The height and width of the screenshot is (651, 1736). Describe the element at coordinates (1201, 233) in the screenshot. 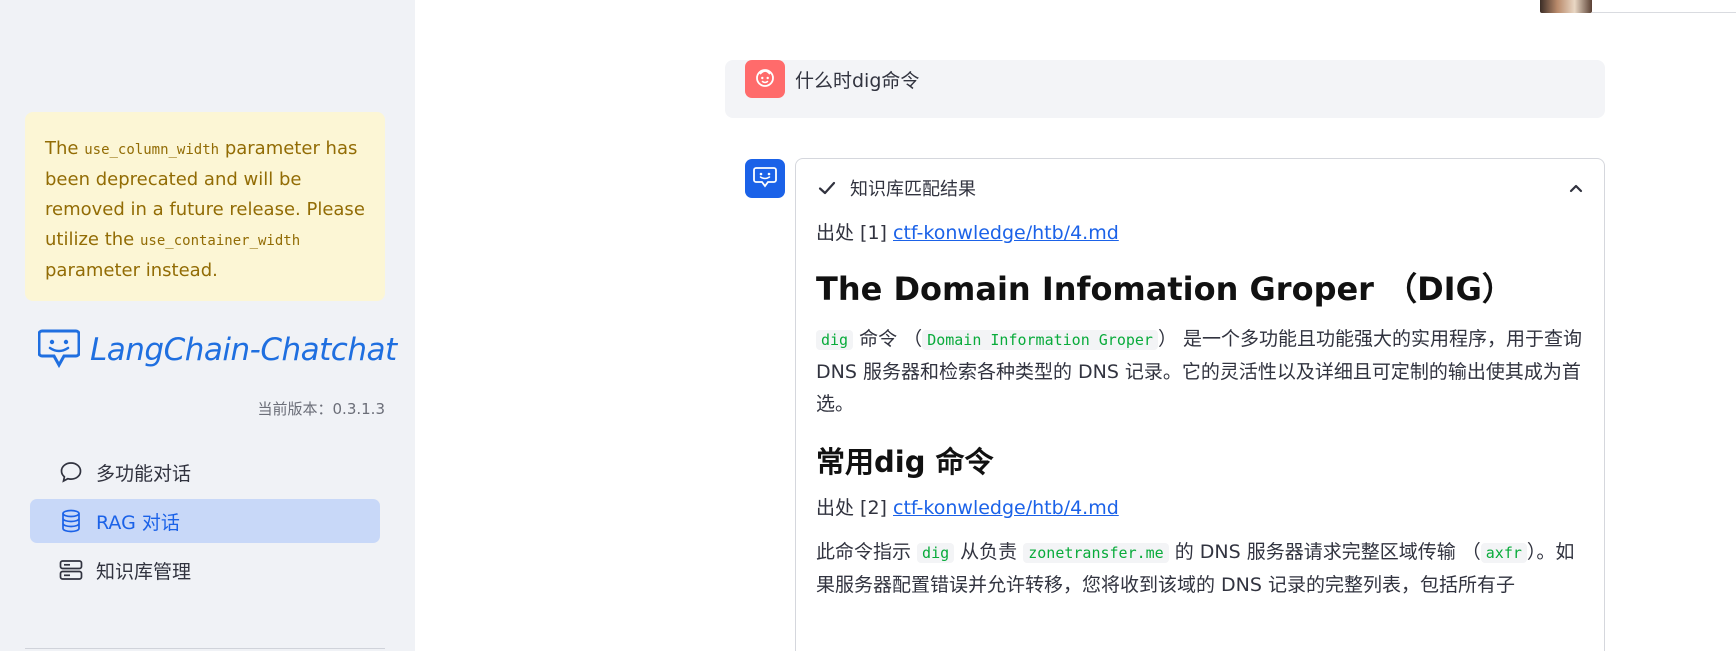

I see `source-line: 出处 [1] ctf-konwledge/htb/4.md` at that location.